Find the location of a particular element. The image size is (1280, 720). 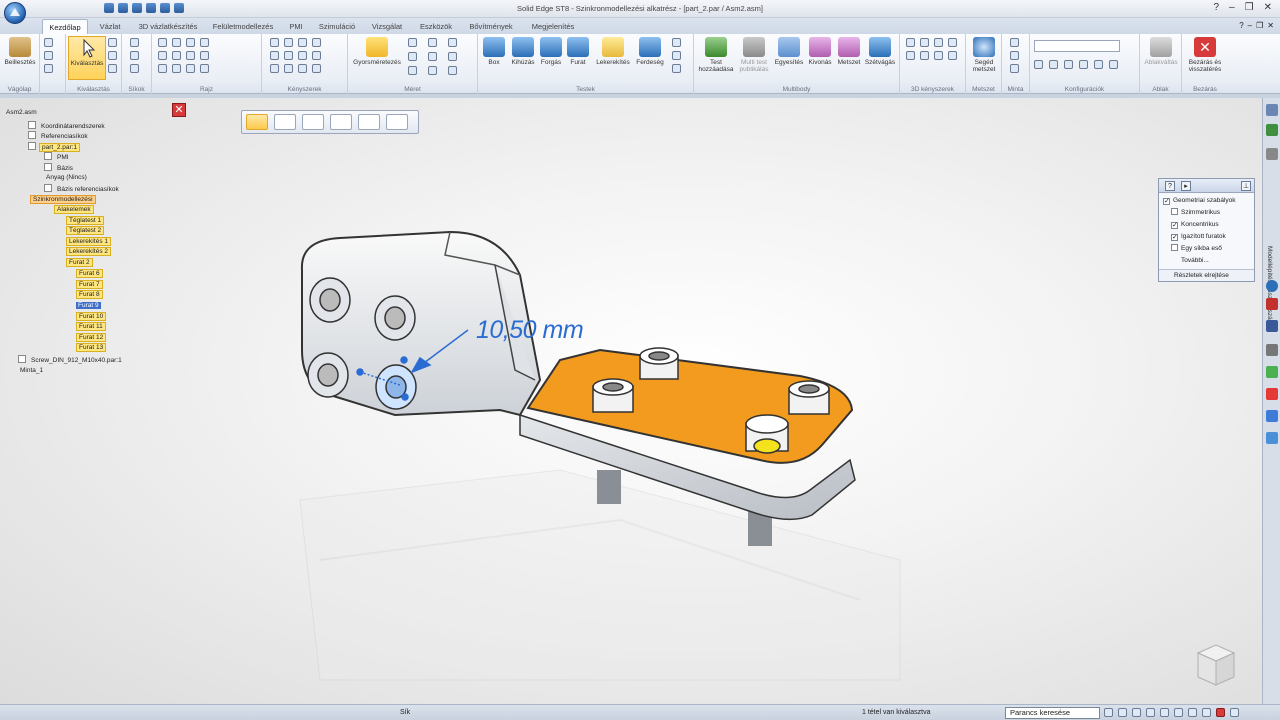

perpendicular-icon is located at coordinates (288, 55).